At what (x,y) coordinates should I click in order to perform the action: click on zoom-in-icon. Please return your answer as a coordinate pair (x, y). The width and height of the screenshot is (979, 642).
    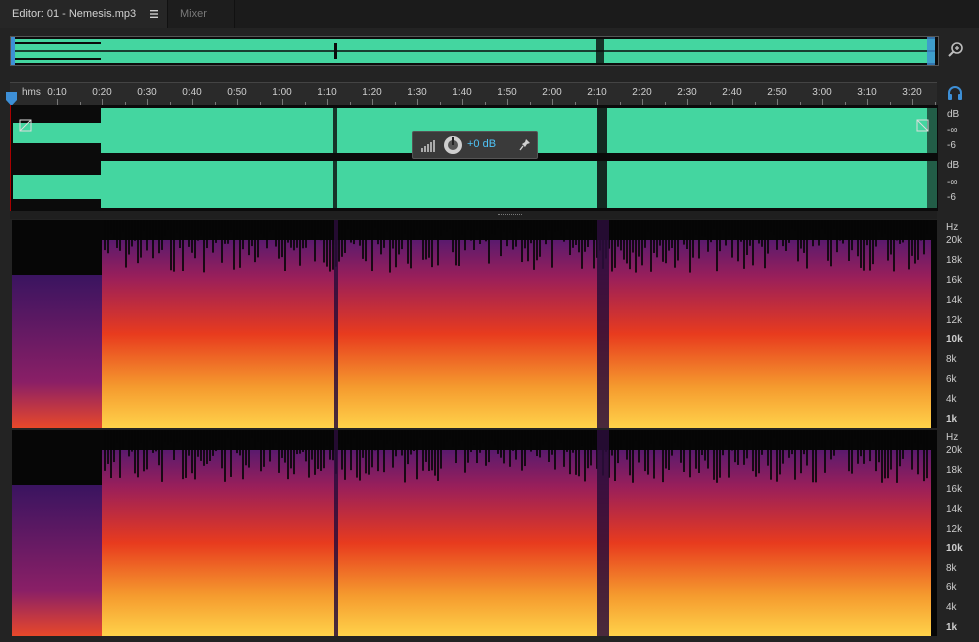
    Looking at the image, I should click on (956, 50).